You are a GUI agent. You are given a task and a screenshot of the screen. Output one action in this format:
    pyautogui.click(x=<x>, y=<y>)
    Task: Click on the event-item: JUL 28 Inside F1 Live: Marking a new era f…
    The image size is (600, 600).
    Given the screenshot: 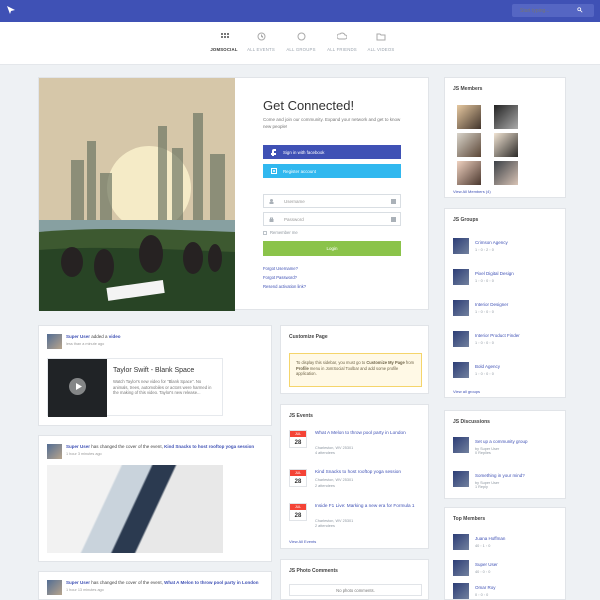 What is the action you would take?
    pyautogui.click(x=355, y=521)
    